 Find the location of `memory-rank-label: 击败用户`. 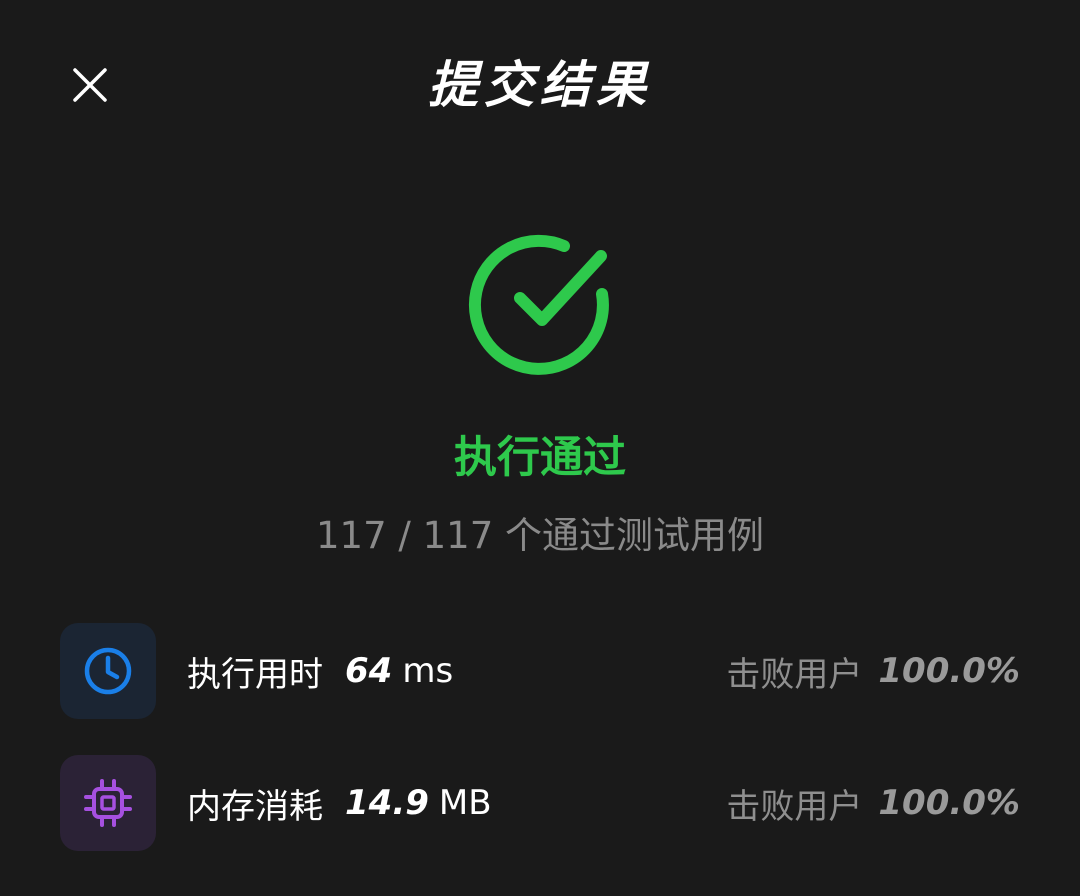

memory-rank-label: 击败用户 is located at coordinates (794, 806).